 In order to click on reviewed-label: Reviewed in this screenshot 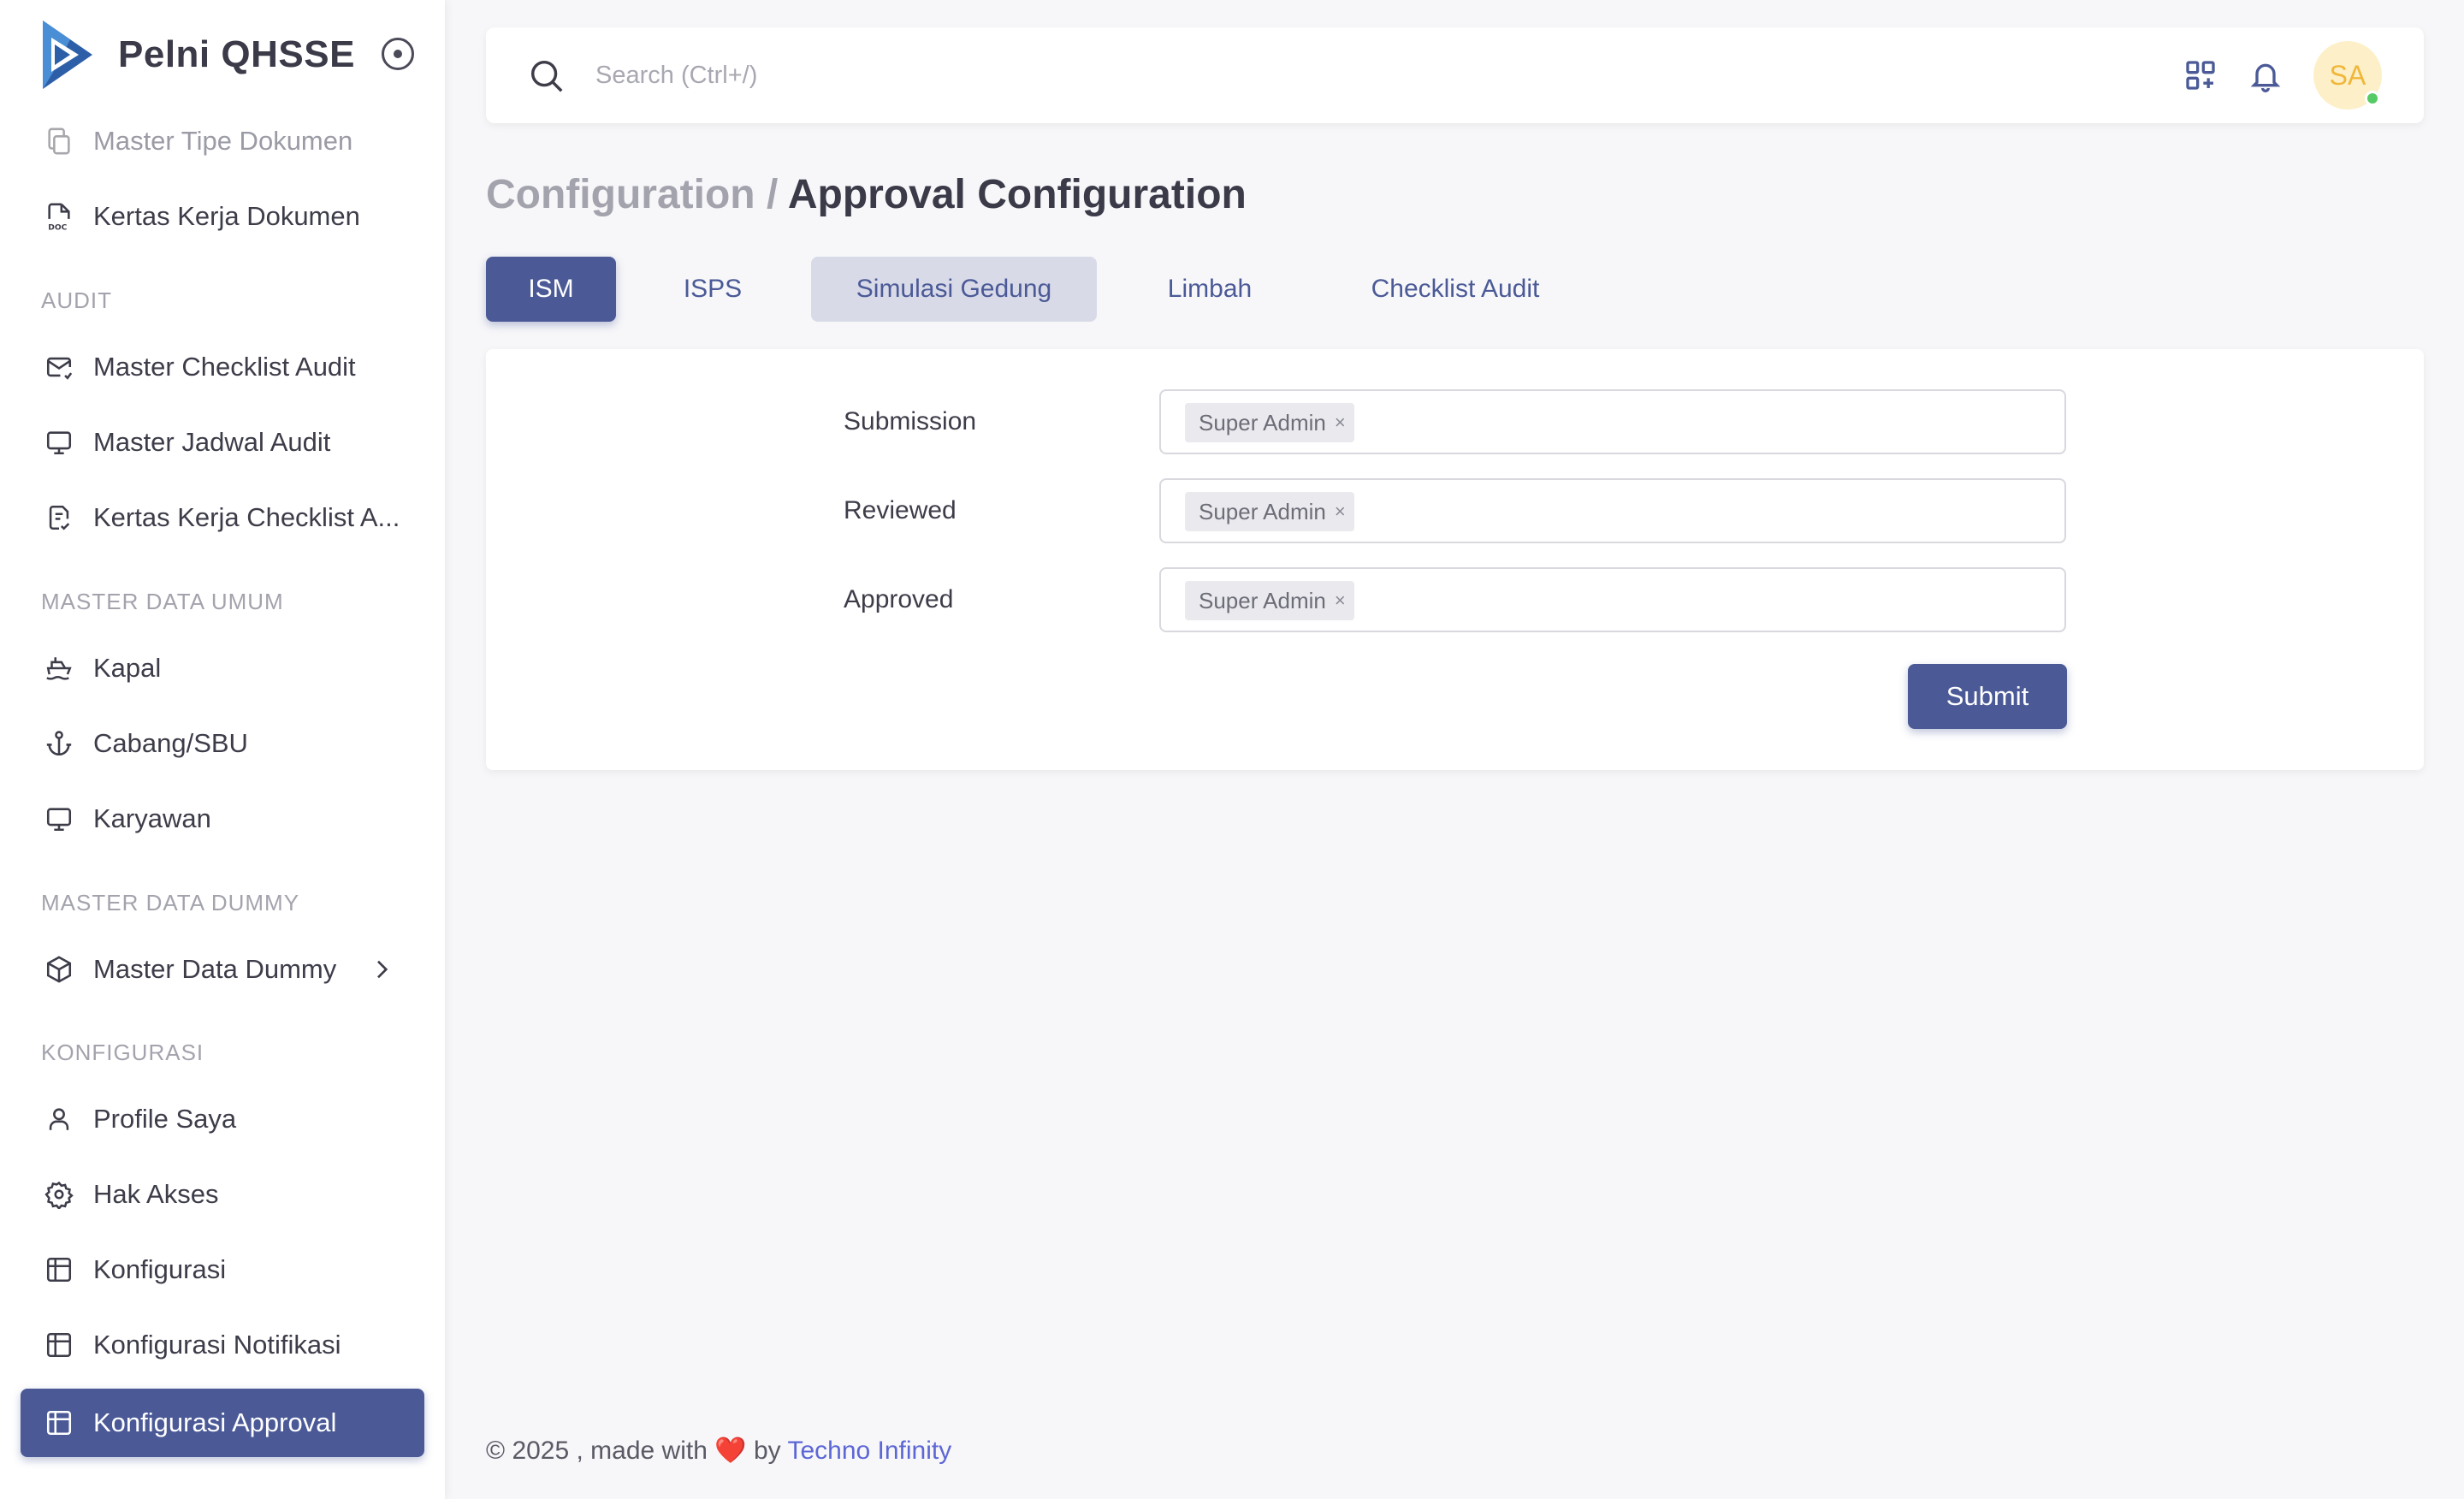, I will do `click(900, 510)`.